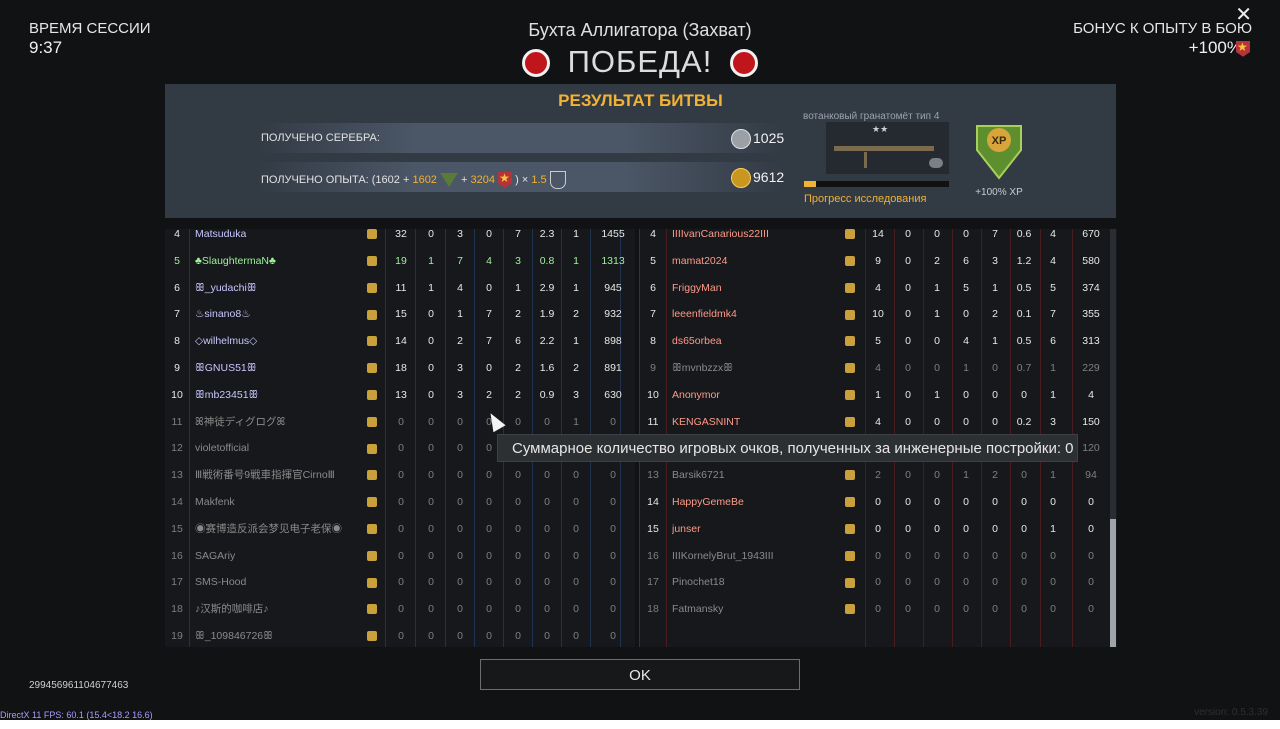 This screenshot has height=729, width=1280. What do you see at coordinates (275, 475) in the screenshot?
I see `player-name: Ⅲ戦術番号9戦車指揮官CirnoⅢ` at bounding box center [275, 475].